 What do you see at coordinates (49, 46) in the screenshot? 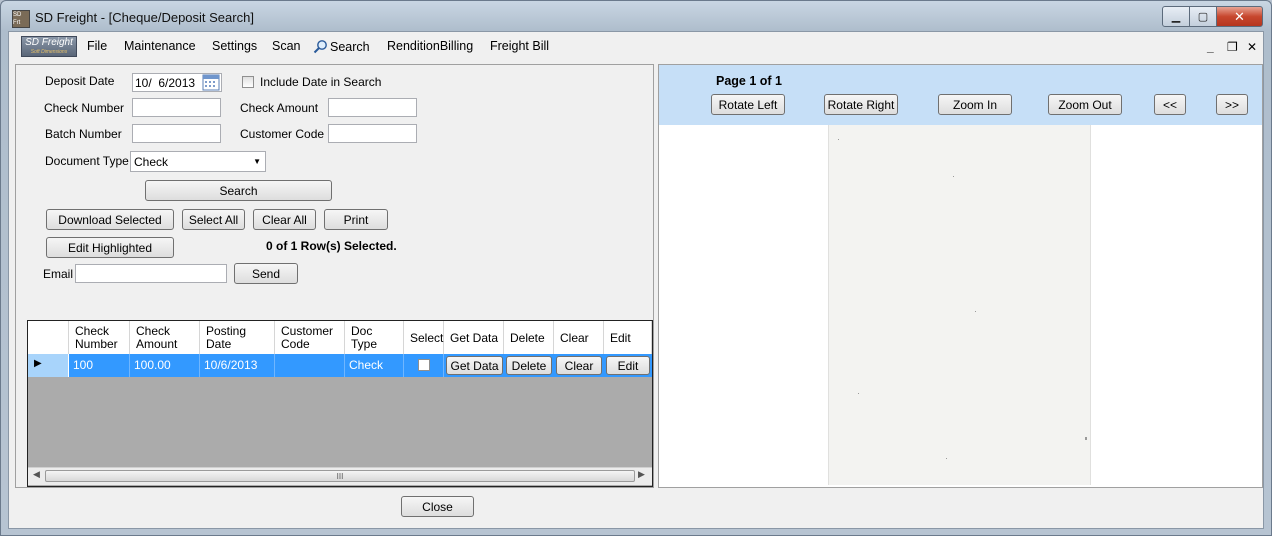
I see `sd-freight-logo: SD Freight Soft Dimensions` at bounding box center [49, 46].